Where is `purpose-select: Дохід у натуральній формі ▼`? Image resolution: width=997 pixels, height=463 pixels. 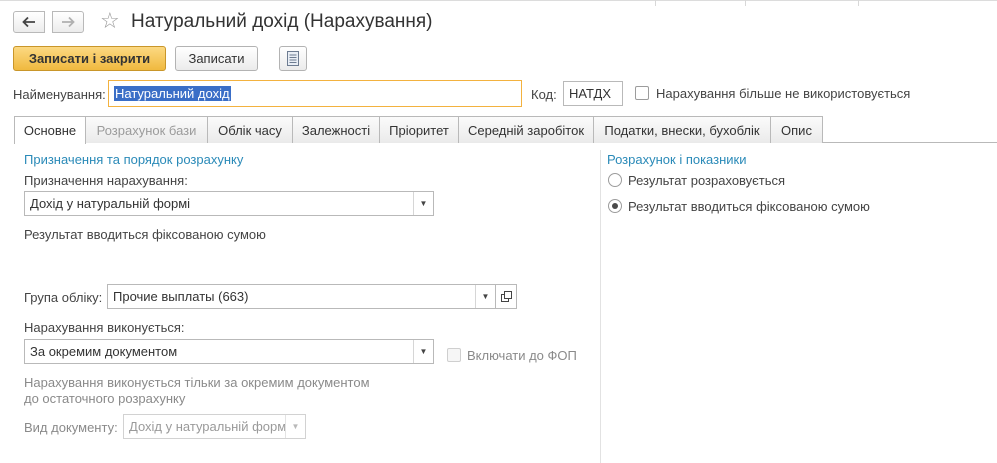 purpose-select: Дохід у натуральній формі ▼ is located at coordinates (229, 203).